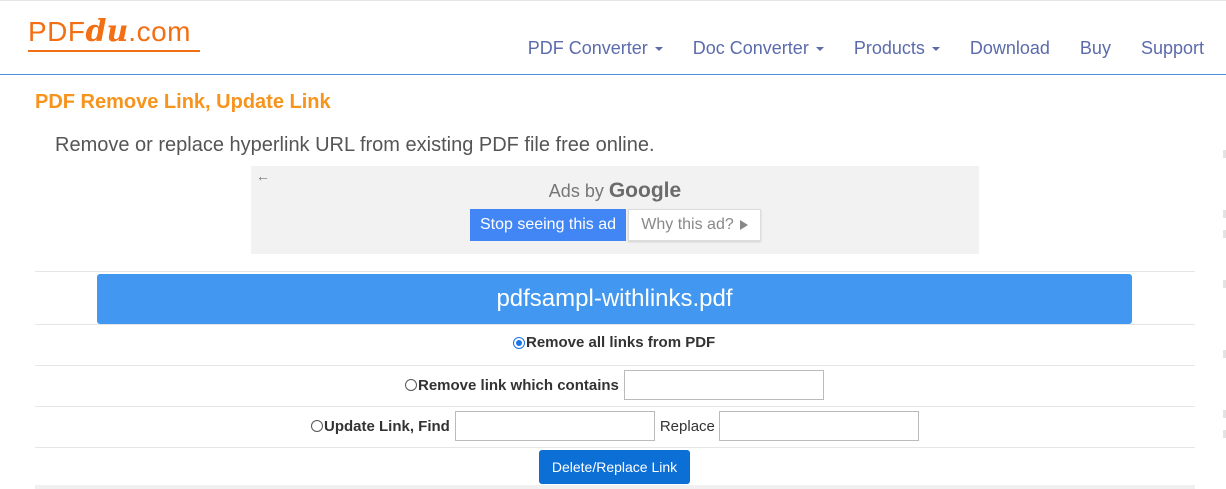  Describe the element at coordinates (576, 191) in the screenshot. I see `ads-by-label: Ads by` at that location.